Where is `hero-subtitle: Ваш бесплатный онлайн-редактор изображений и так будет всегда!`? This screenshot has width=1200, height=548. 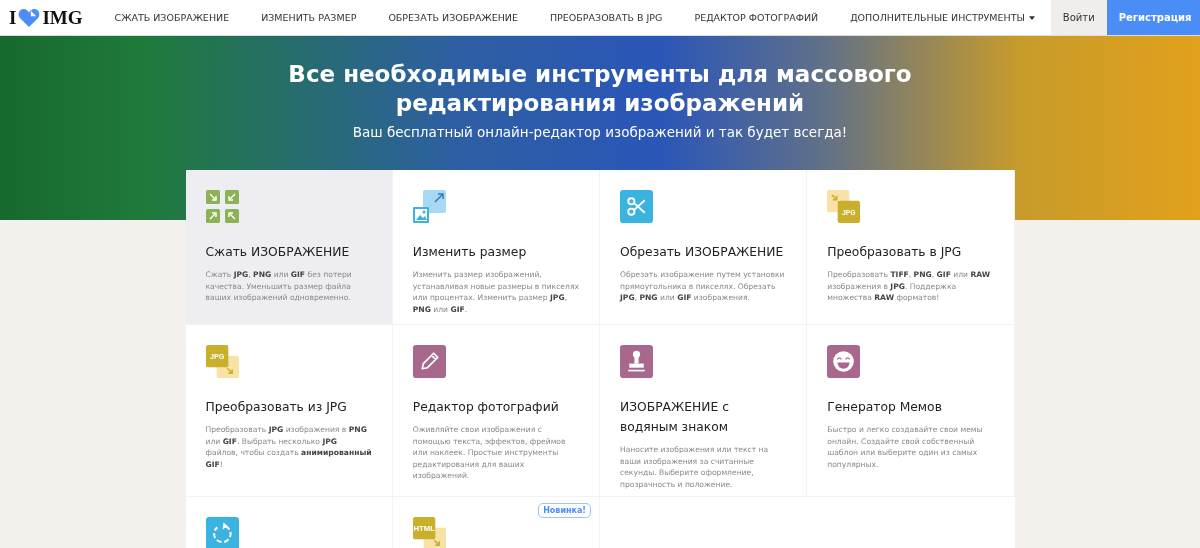 hero-subtitle: Ваш бесплатный онлайн-редактор изображений и так будет всегда! is located at coordinates (600, 132).